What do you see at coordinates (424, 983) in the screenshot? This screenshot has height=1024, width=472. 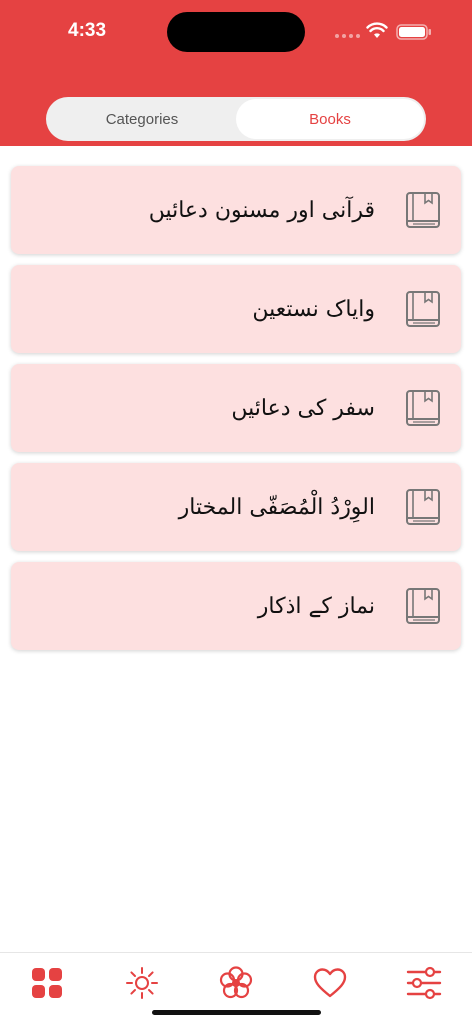 I see `sliders-icon` at bounding box center [424, 983].